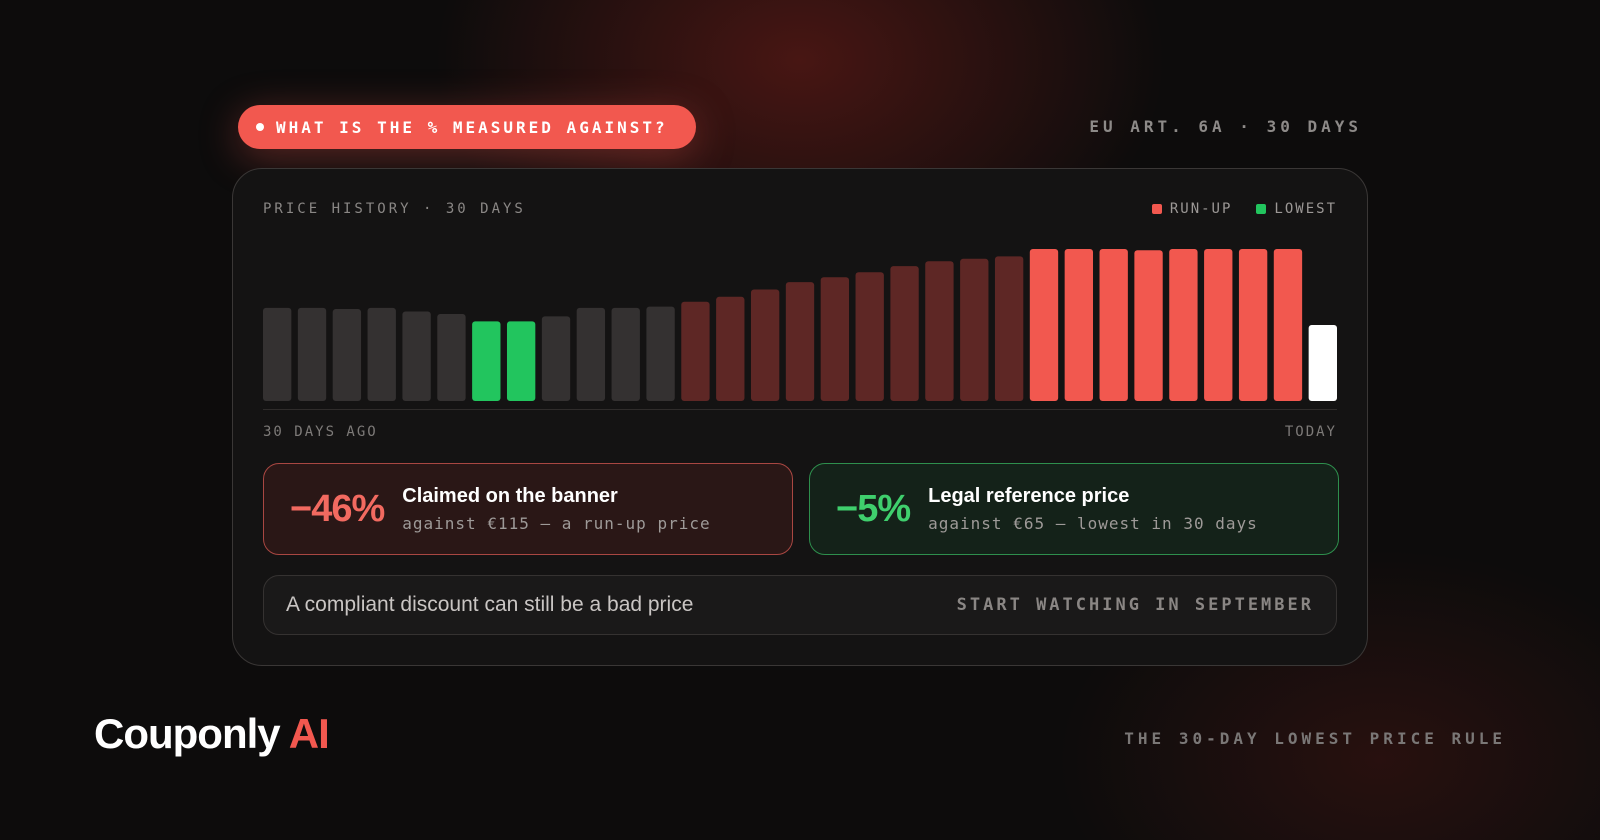  What do you see at coordinates (187, 733) in the screenshot?
I see `brand-name: Couponly` at bounding box center [187, 733].